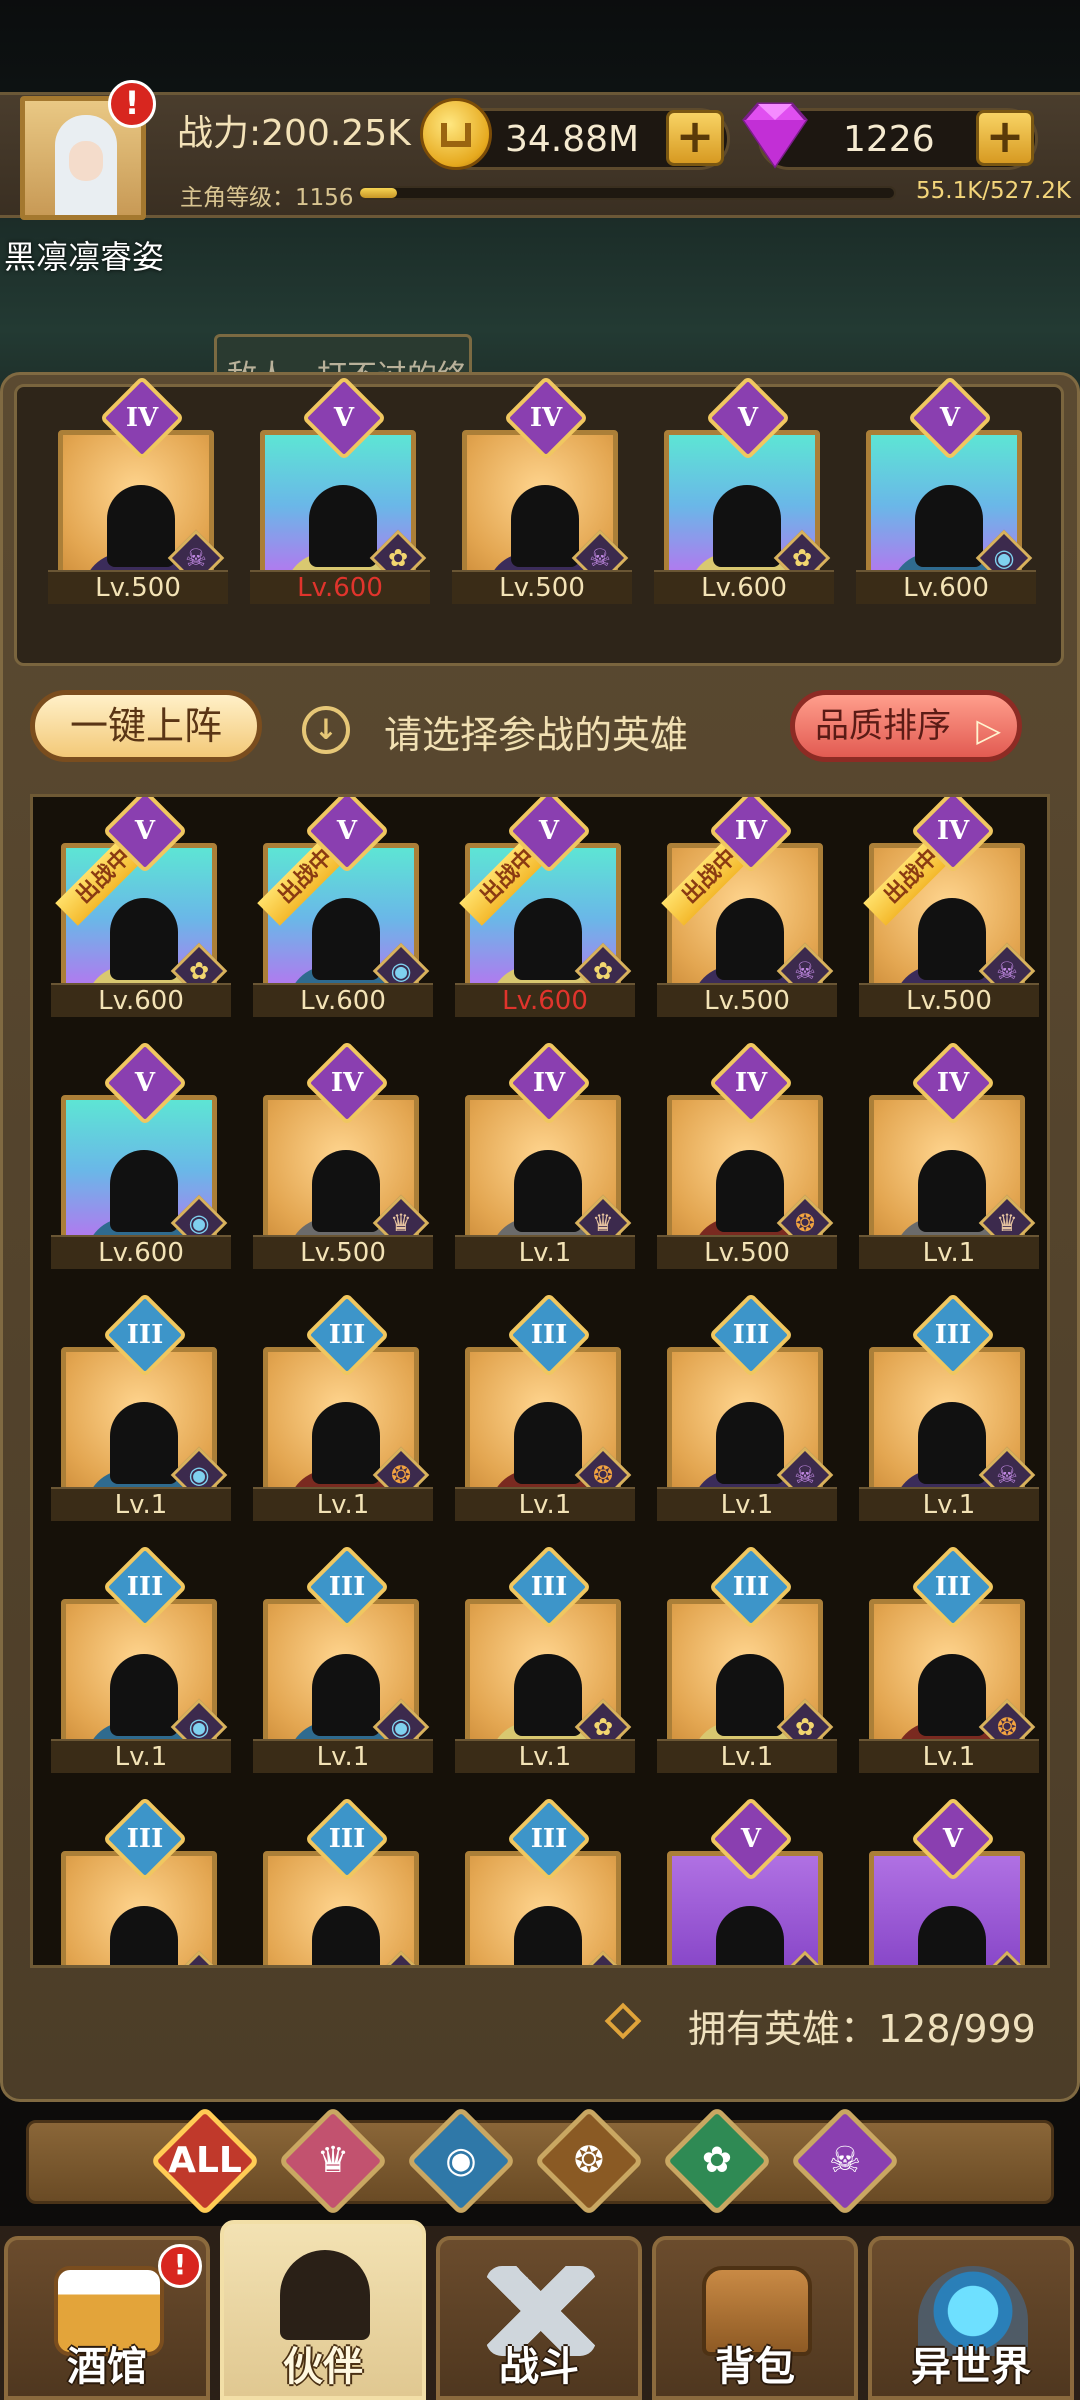 The height and width of the screenshot is (2400, 1080). I want to click on player-name: 黑凛凛睿姿, so click(84, 257).